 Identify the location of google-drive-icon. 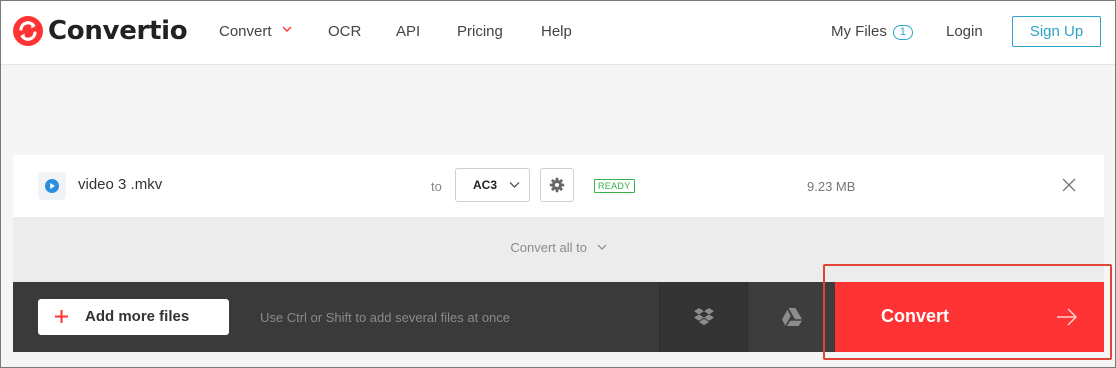
(791, 317).